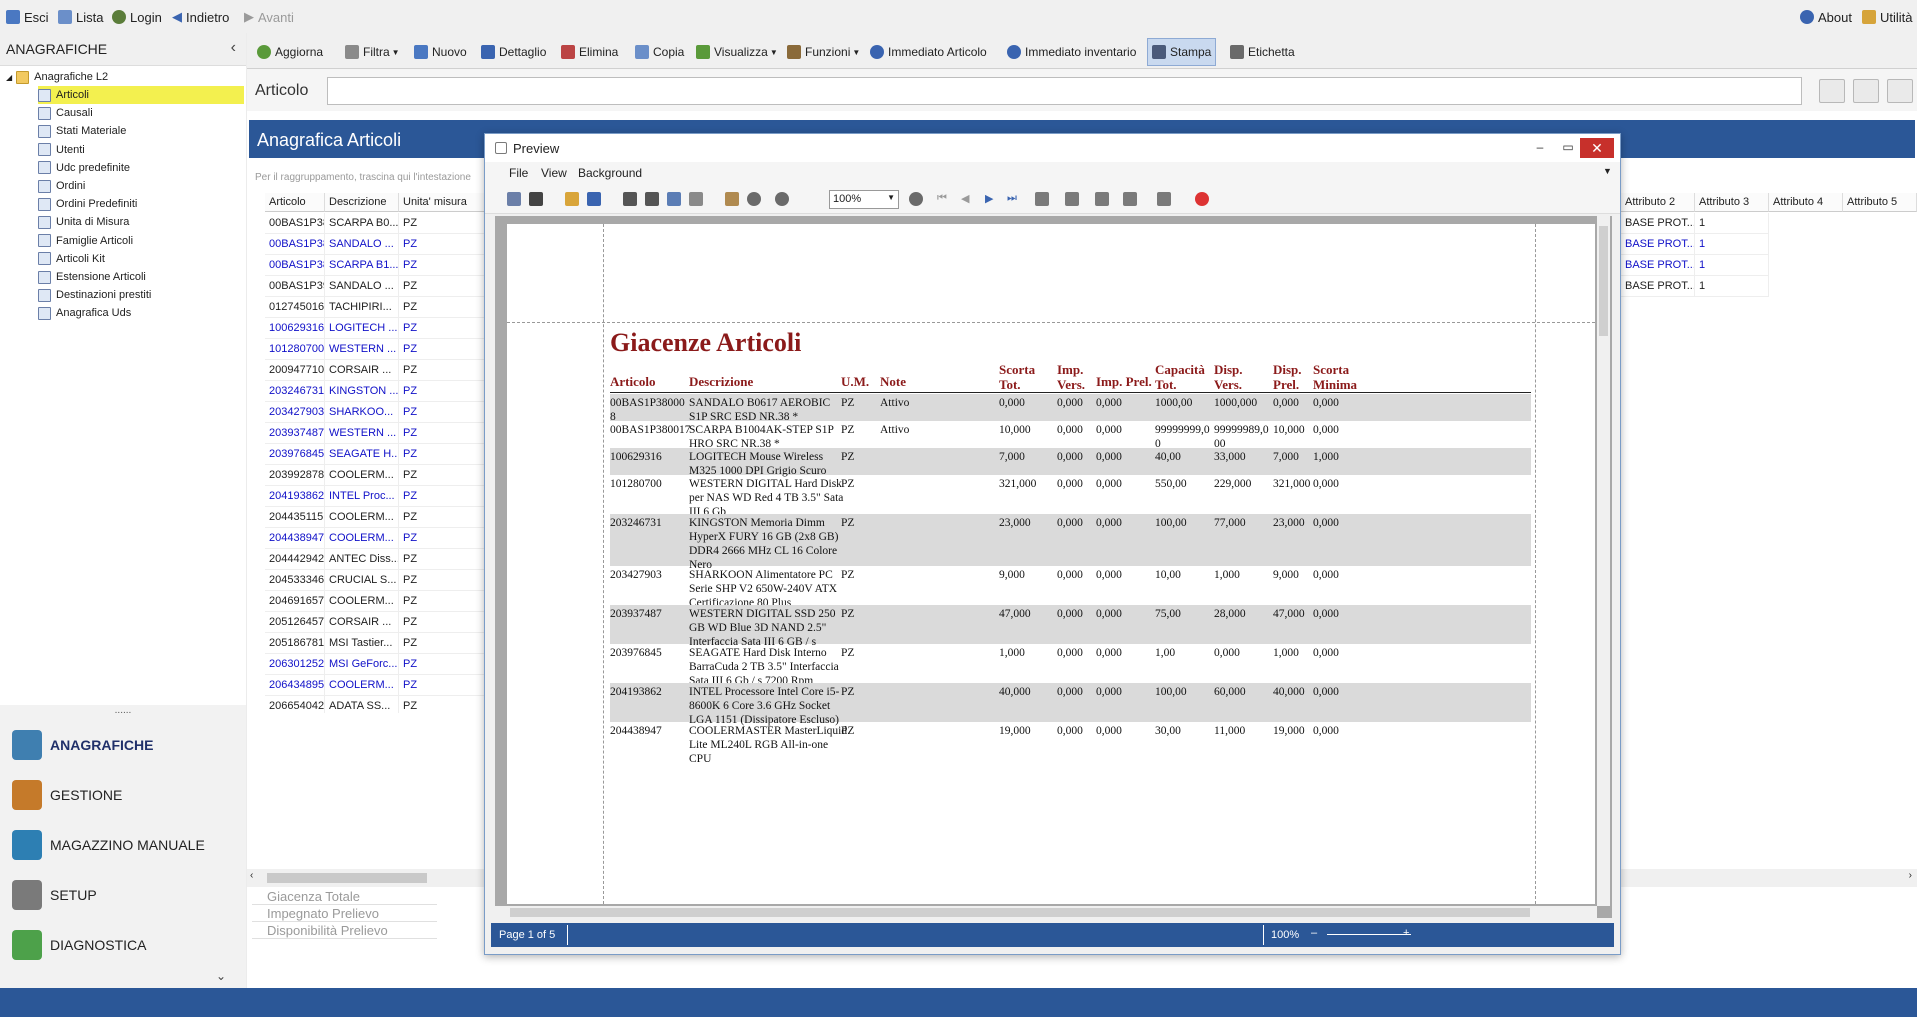 Image resolution: width=1917 pixels, height=1017 pixels. What do you see at coordinates (1071, 52) in the screenshot?
I see `immediato-inventario-button: Immediato inventario` at bounding box center [1071, 52].